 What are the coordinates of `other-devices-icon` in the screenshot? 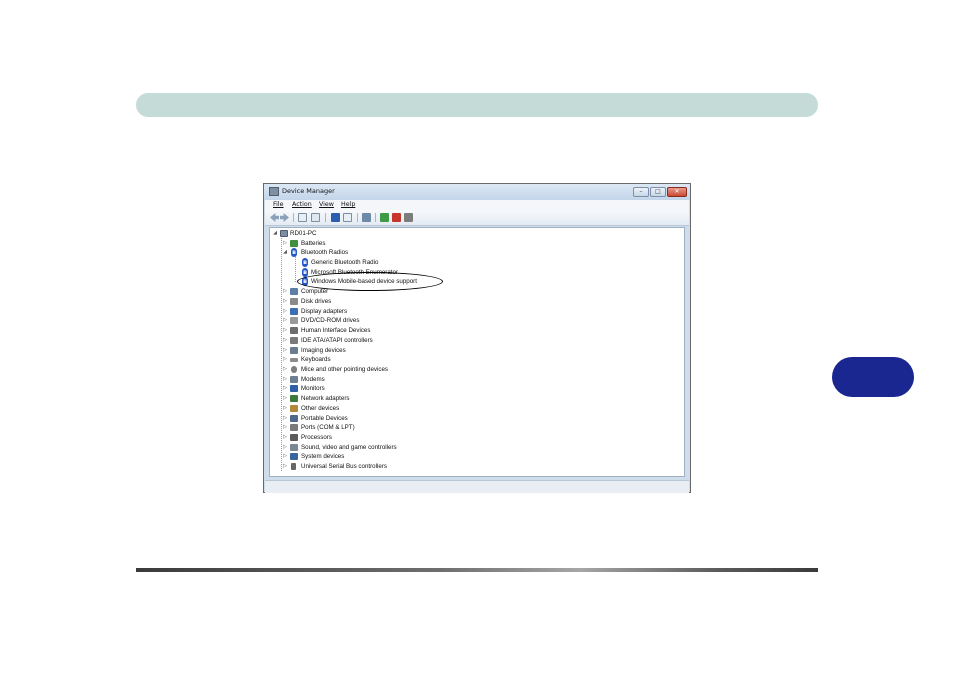 It's located at (294, 408).